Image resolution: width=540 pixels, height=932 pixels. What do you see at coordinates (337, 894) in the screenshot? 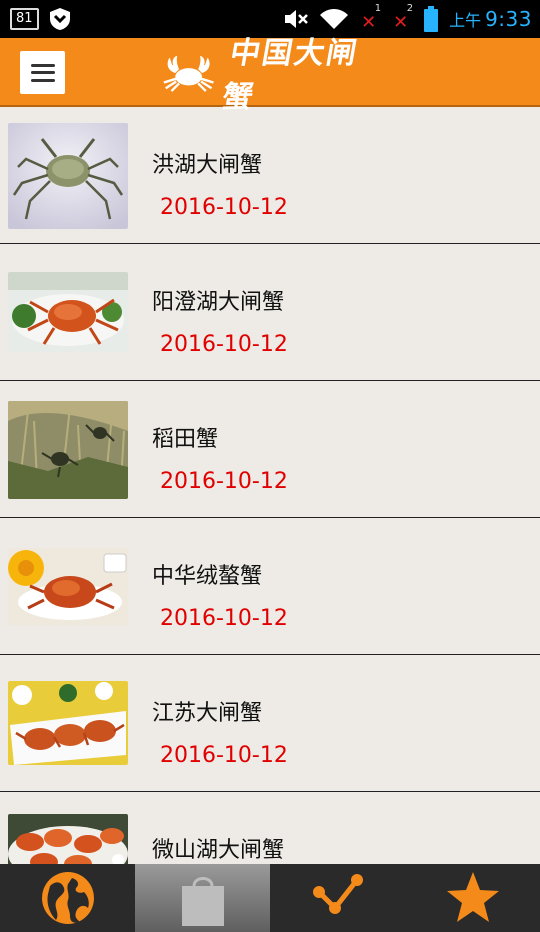
I see `share-icon` at bounding box center [337, 894].